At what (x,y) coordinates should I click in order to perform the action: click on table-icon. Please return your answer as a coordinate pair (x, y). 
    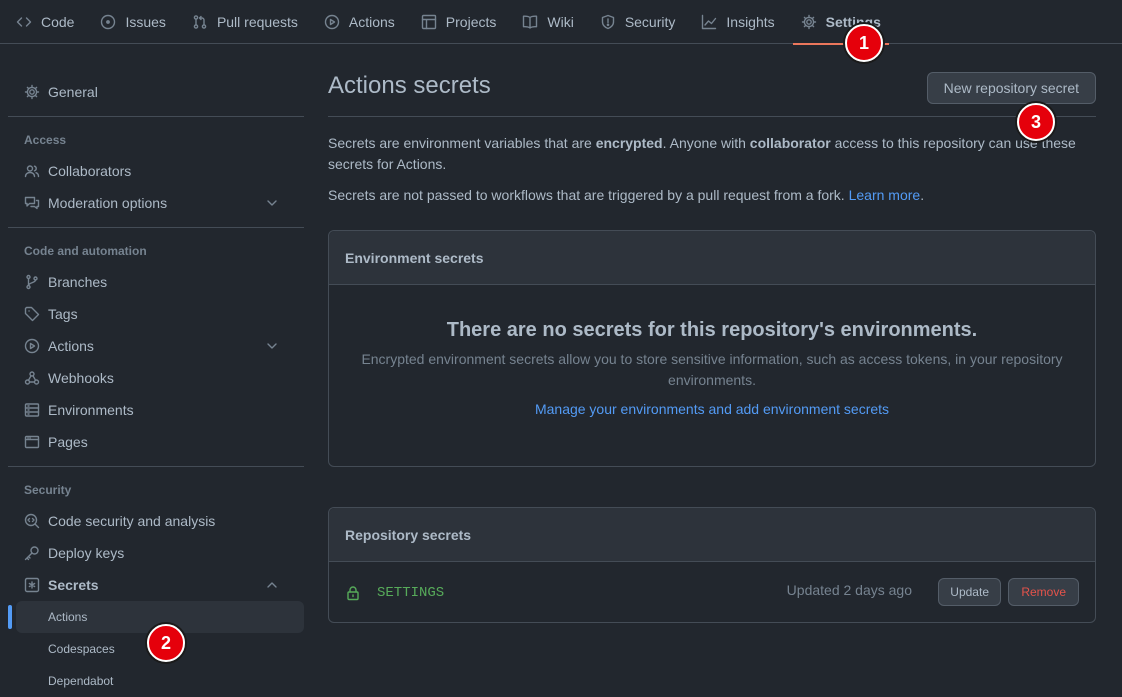
    Looking at the image, I should click on (429, 22).